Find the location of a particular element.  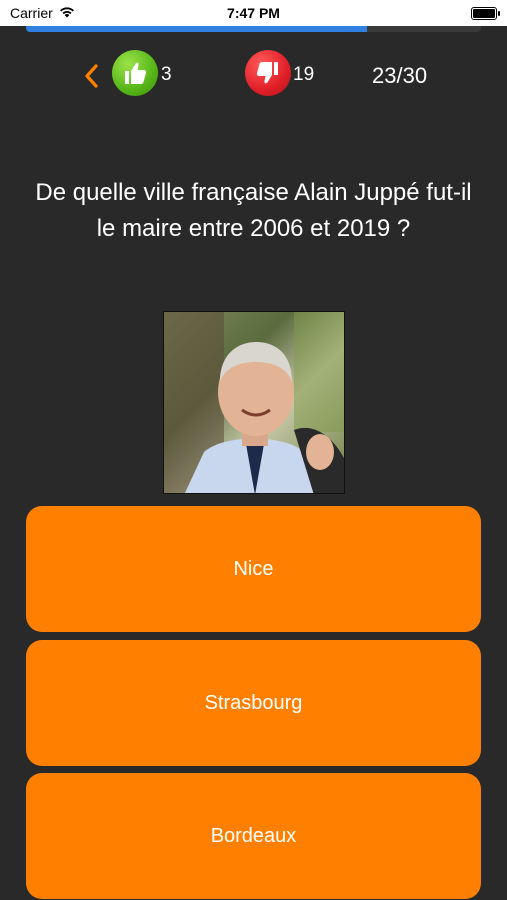

quiz-header: 3 19 23/30 is located at coordinates (253, 76).